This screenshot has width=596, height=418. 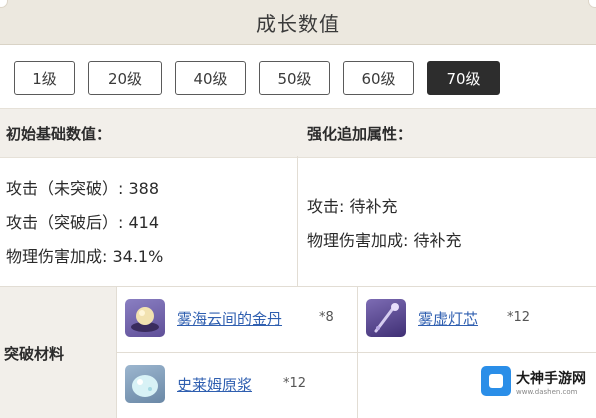 What do you see at coordinates (44, 78) in the screenshot?
I see `level-tab-1: 1级` at bounding box center [44, 78].